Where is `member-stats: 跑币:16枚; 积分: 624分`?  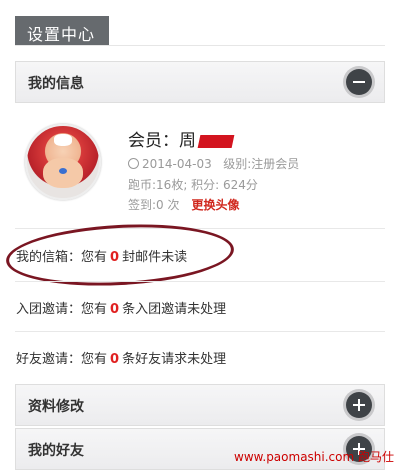
member-stats: 跑币:16枚; 积分: 624分 is located at coordinates (193, 184).